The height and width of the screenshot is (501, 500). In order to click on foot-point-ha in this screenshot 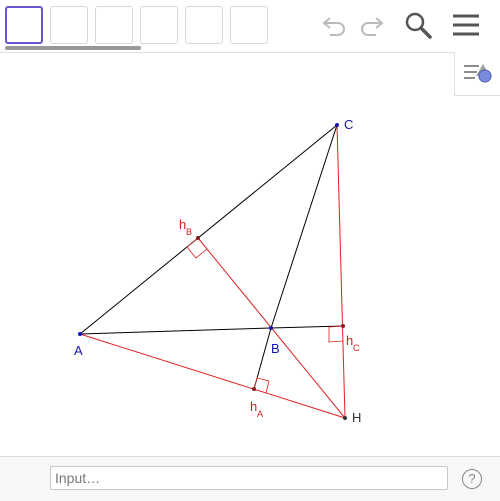, I will do `click(254, 389)`.